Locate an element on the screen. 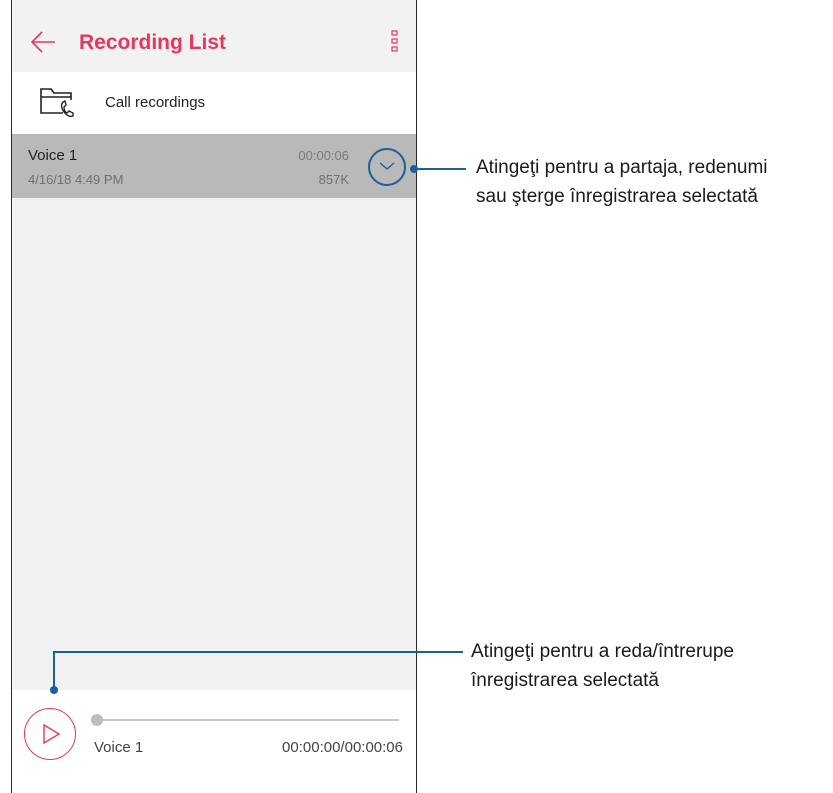 The image size is (833, 793). recording-duration: 00:00:06 is located at coordinates (323, 155).